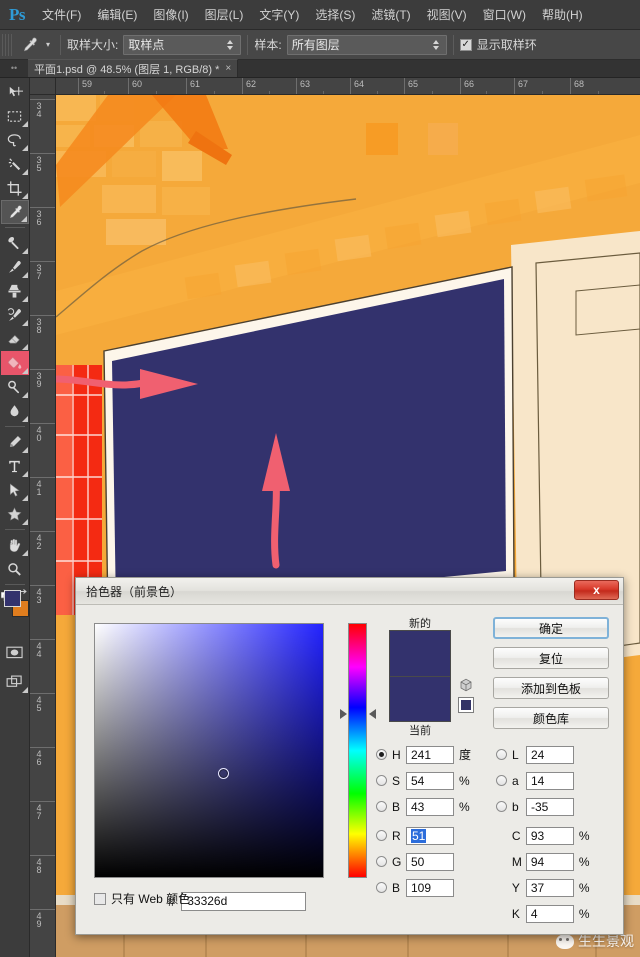 The width and height of the screenshot is (640, 957). Describe the element at coordinates (15, 164) in the screenshot. I see `magic-wand-tool` at that location.